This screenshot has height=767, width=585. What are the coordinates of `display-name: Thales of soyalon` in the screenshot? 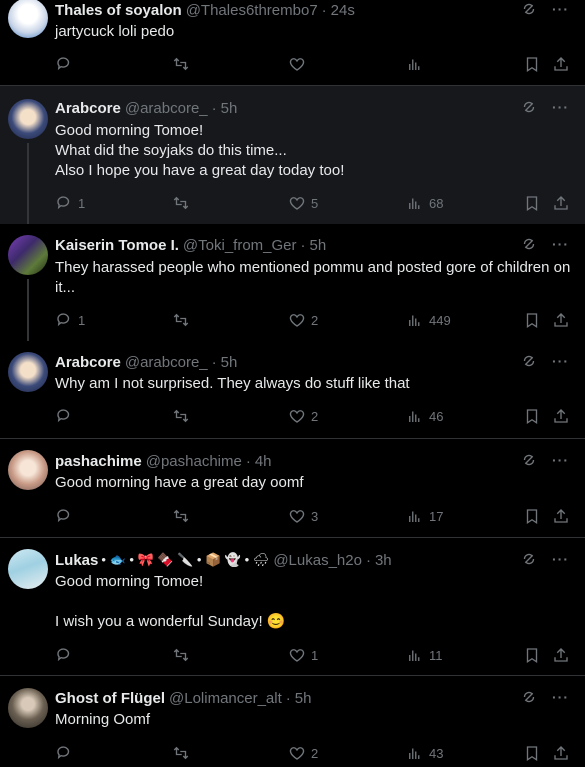 It's located at (118, 10).